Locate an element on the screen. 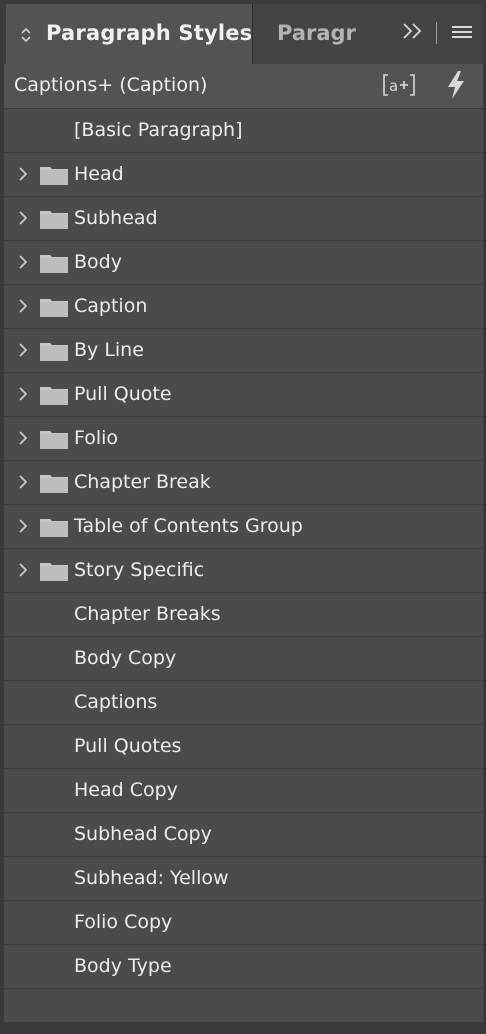 Image resolution: width=486 pixels, height=1034 pixels. style-label: By Line is located at coordinates (109, 350).